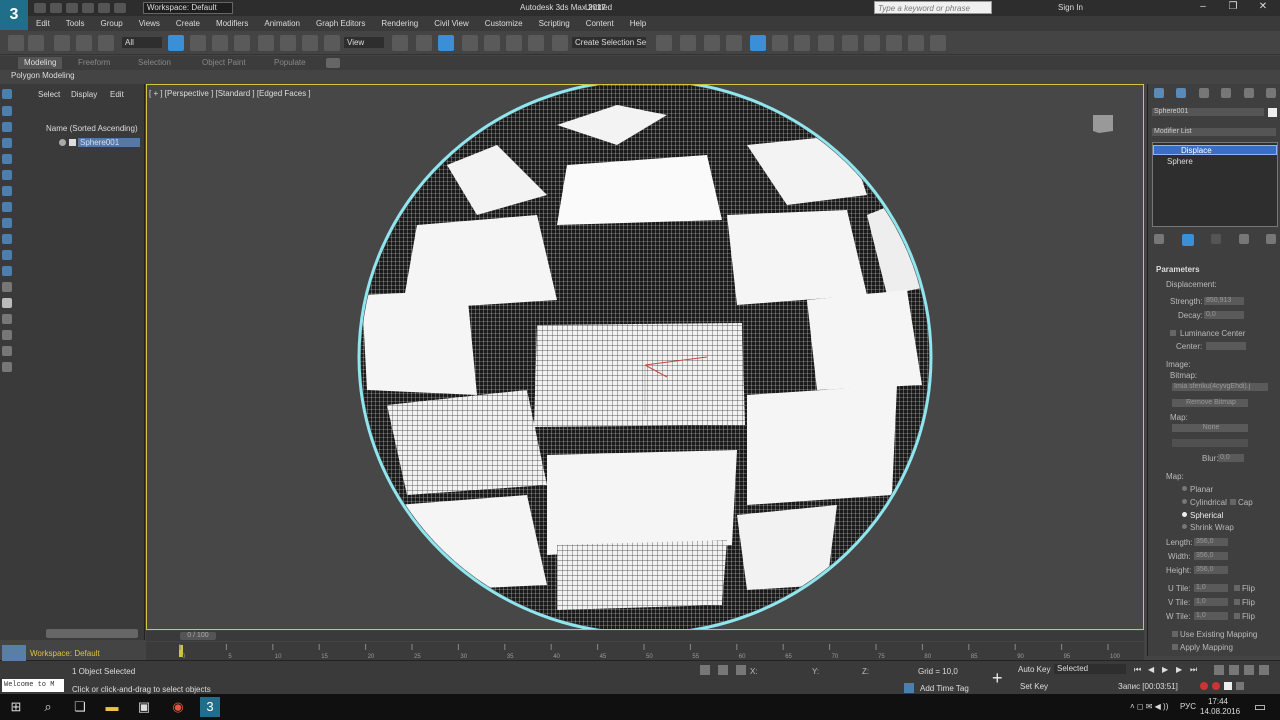 The width and height of the screenshot is (1280, 720). I want to click on maxscript-listener: Welcome to M, so click(33, 685).